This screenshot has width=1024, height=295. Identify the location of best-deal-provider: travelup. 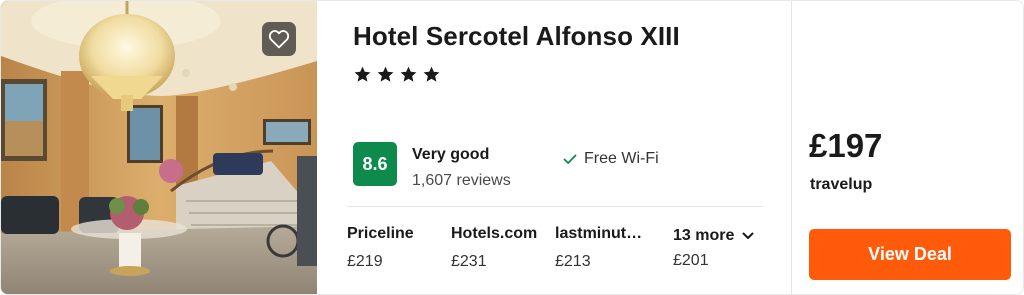
(841, 184).